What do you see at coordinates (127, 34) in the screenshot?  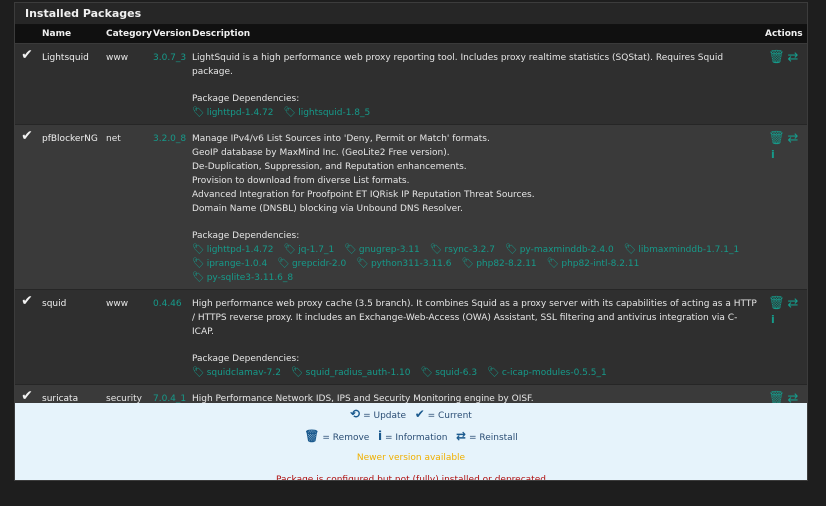 I see `col-category: Category` at bounding box center [127, 34].